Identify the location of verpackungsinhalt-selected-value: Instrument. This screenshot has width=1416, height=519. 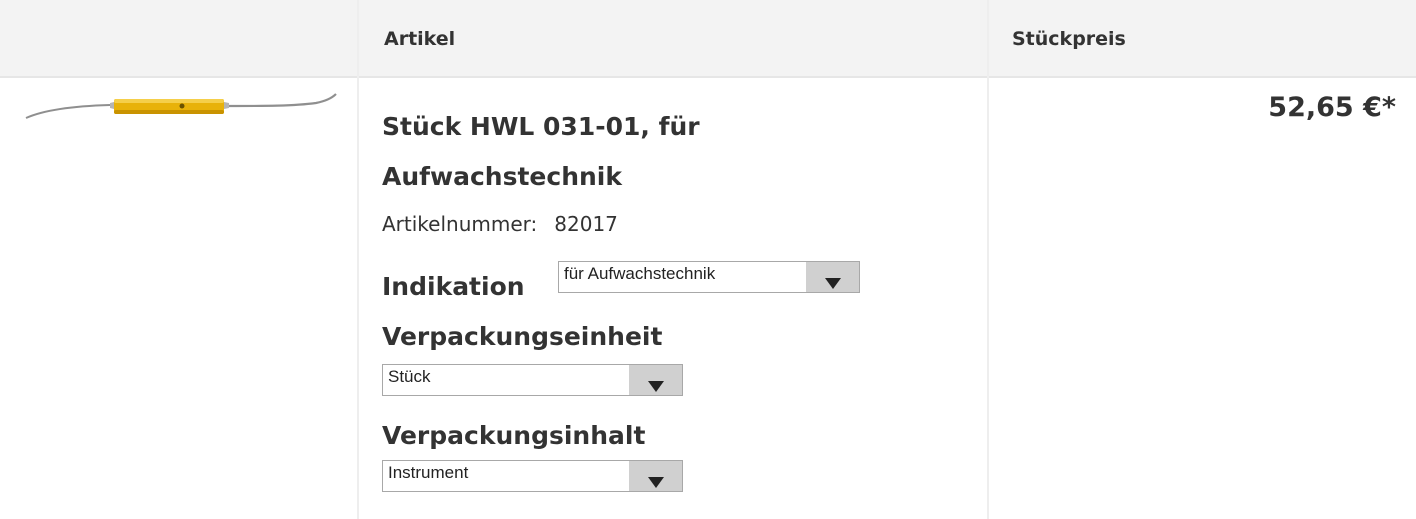
(428, 472).